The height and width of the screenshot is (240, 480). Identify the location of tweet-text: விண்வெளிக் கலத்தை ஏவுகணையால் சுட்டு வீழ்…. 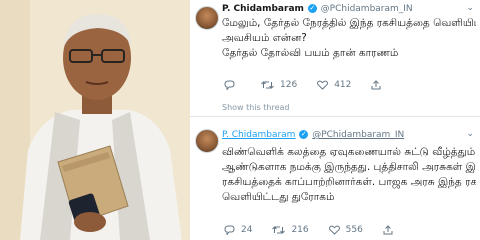
(349, 175).